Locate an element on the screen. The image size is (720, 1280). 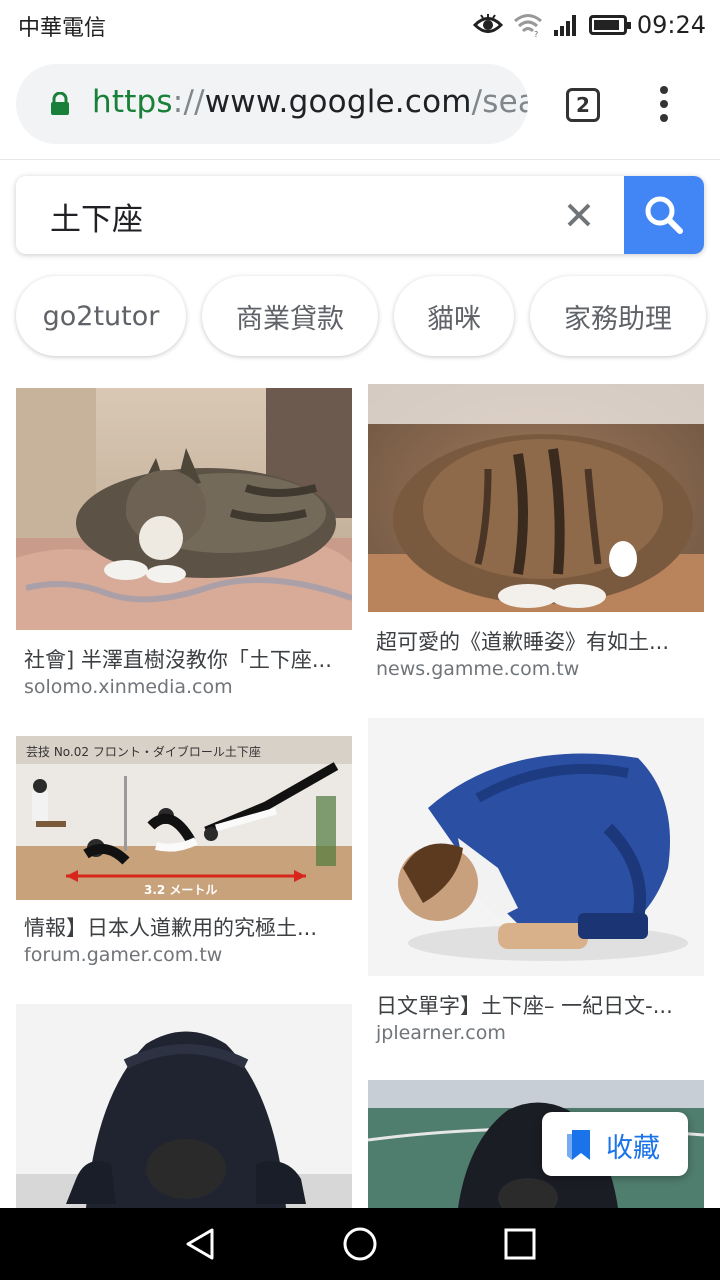
image-result: 日文單字】土下座– 一紀日文-... jplearner.com is located at coordinates (536, 883).